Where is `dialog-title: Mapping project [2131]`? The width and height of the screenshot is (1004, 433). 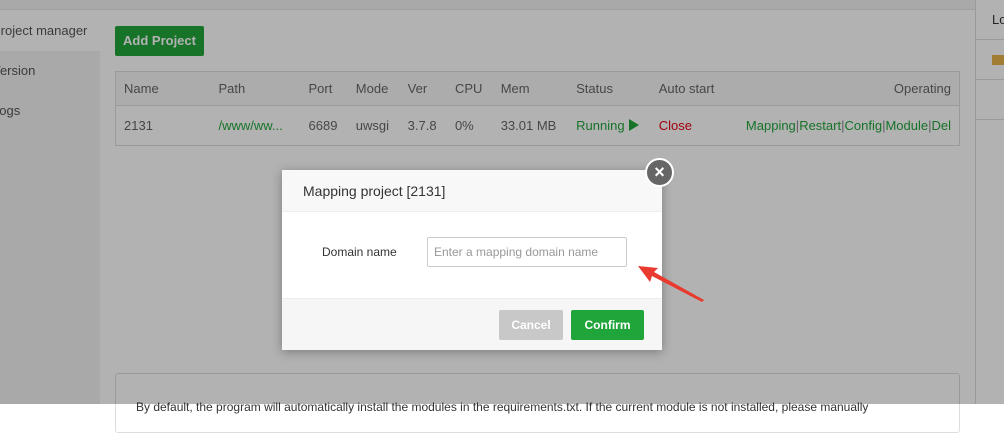
dialog-title: Mapping project [2131] is located at coordinates (472, 191).